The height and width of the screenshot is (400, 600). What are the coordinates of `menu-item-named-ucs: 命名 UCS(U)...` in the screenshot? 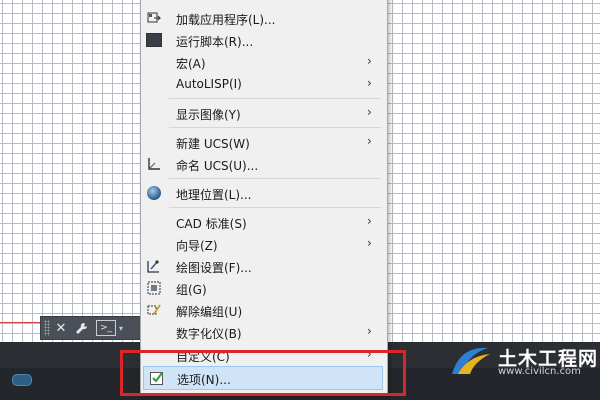 It's located at (263, 164).